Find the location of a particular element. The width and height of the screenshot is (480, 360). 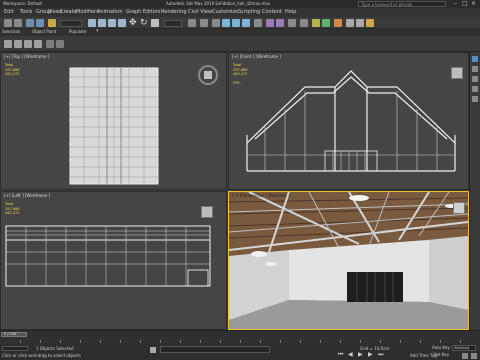

zoom-extents-icon is located at coordinates (465, 356).